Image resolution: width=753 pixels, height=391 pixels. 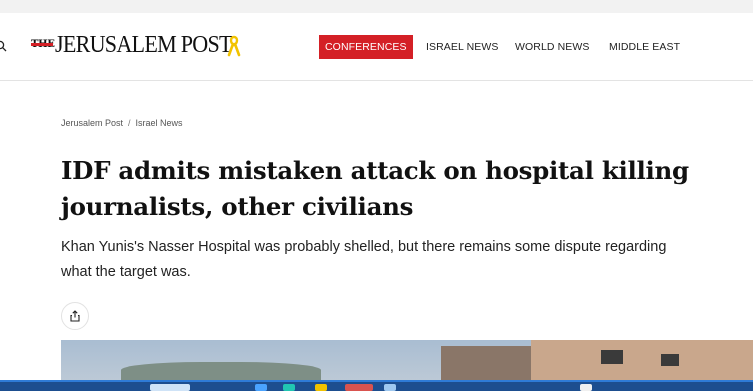 I want to click on nav-world-news: WORLD NEWS, so click(x=552, y=47).